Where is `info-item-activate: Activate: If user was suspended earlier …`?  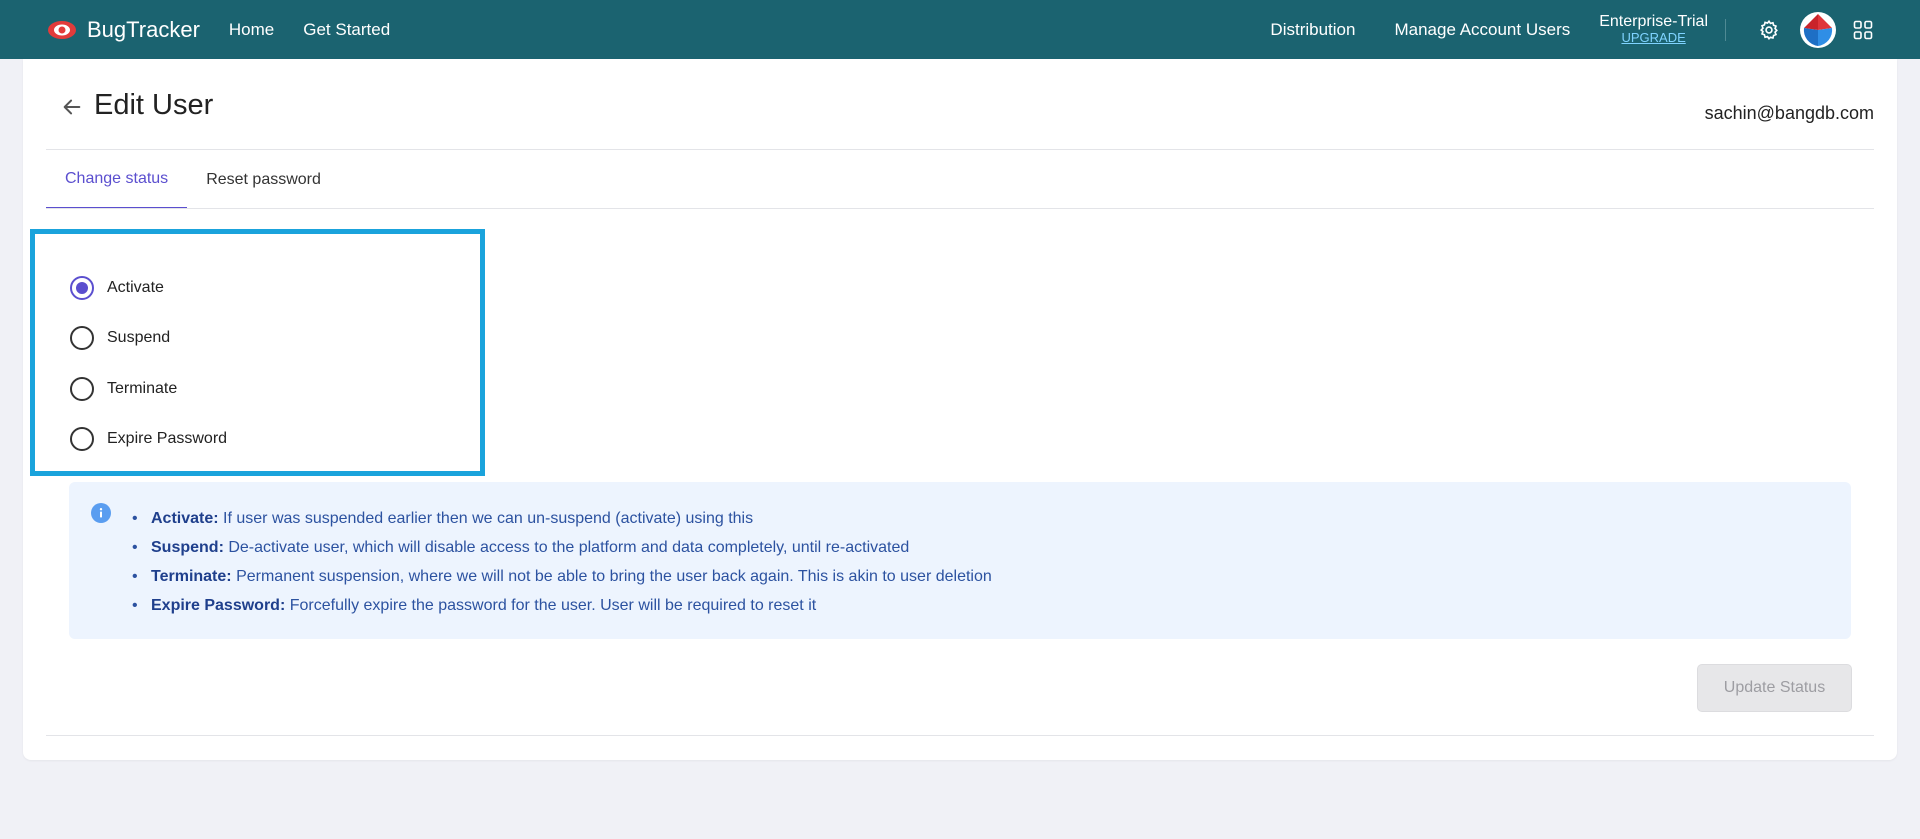 info-item-activate: Activate: If user was suspended earlier … is located at coordinates (562, 524).